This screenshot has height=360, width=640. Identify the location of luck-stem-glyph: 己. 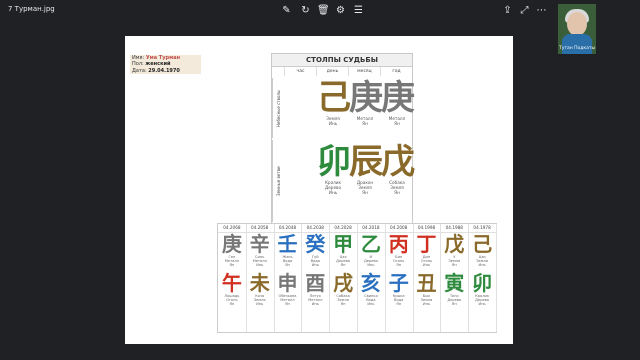
(482, 244).